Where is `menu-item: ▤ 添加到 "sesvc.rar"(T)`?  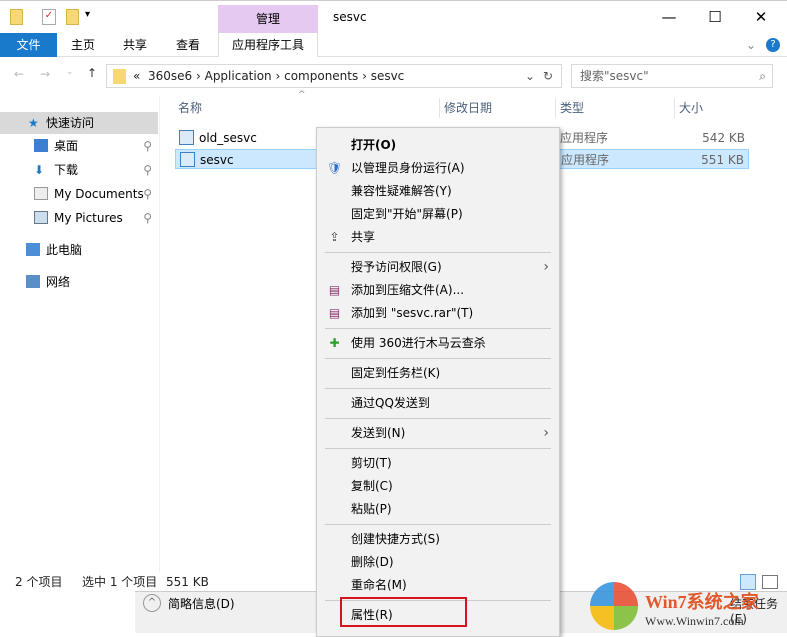
menu-item: ▤ 添加到 "sesvc.rar"(T) is located at coordinates (438, 313).